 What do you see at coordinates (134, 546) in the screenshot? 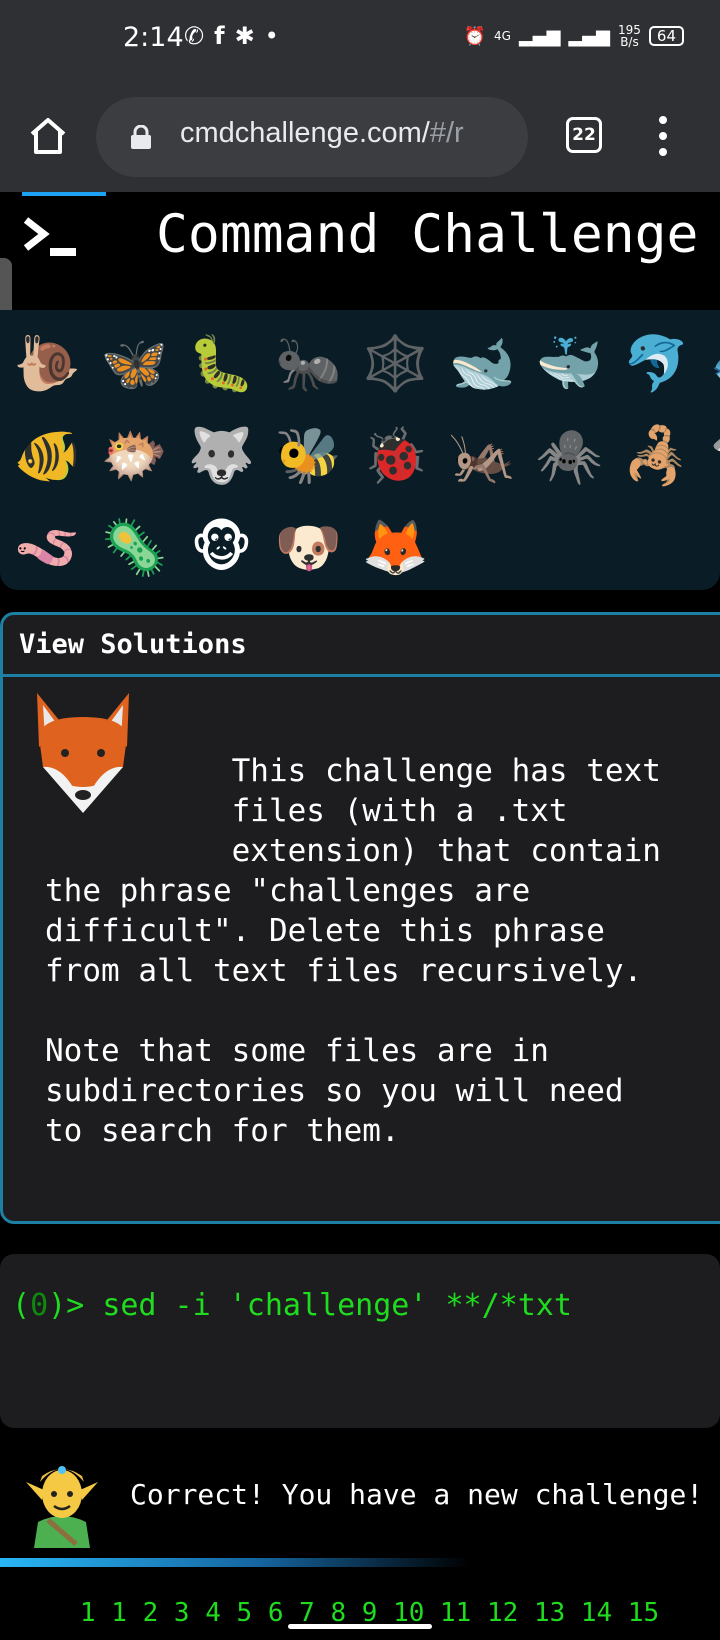
I see `microbe-icon: 🦠` at bounding box center [134, 546].